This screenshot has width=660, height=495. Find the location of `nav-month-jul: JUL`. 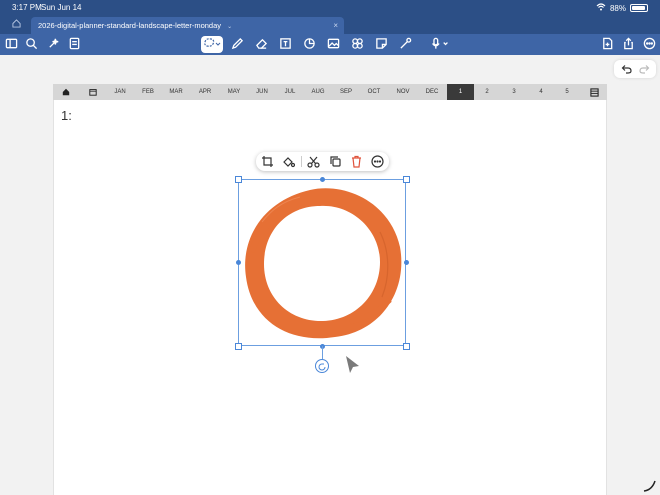

nav-month-jul: JUL is located at coordinates (290, 92).